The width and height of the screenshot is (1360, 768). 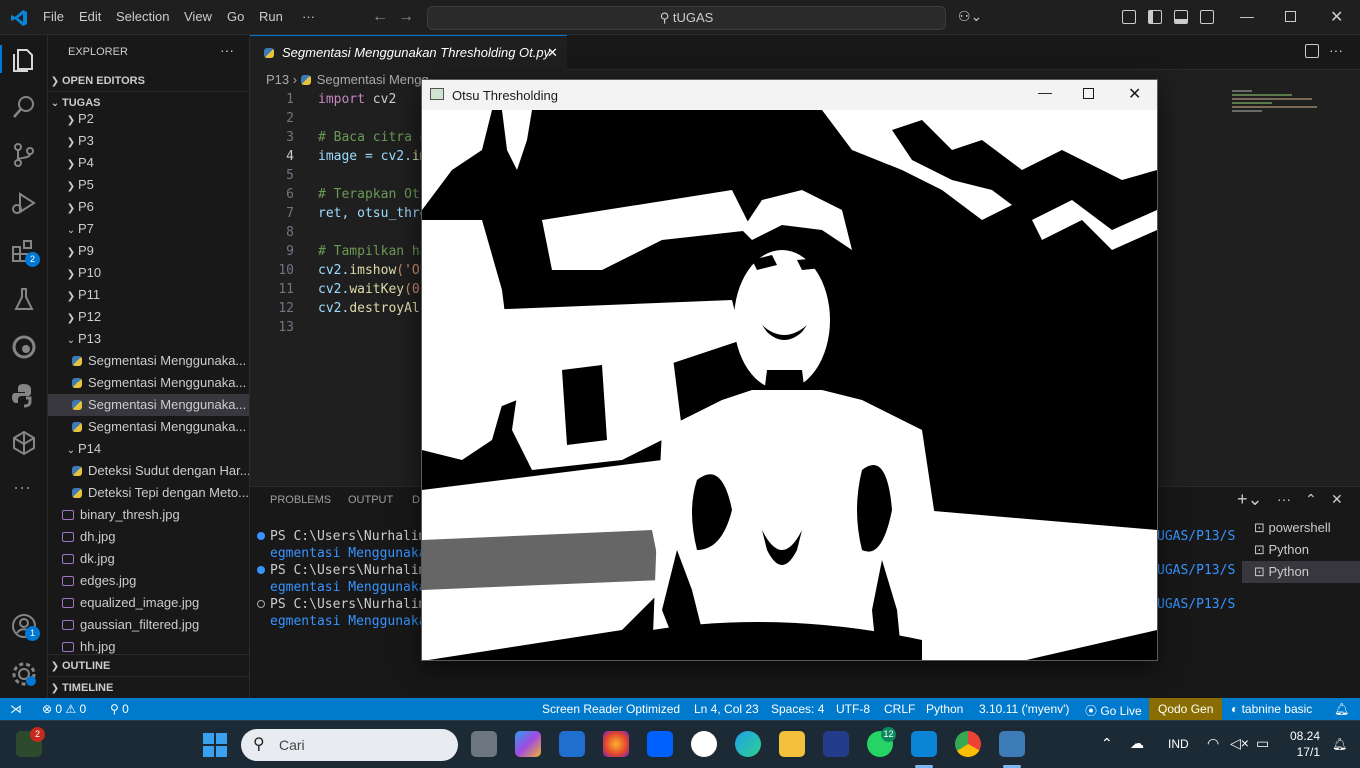 What do you see at coordinates (968, 744) in the screenshot?
I see `chrome-icon` at bounding box center [968, 744].